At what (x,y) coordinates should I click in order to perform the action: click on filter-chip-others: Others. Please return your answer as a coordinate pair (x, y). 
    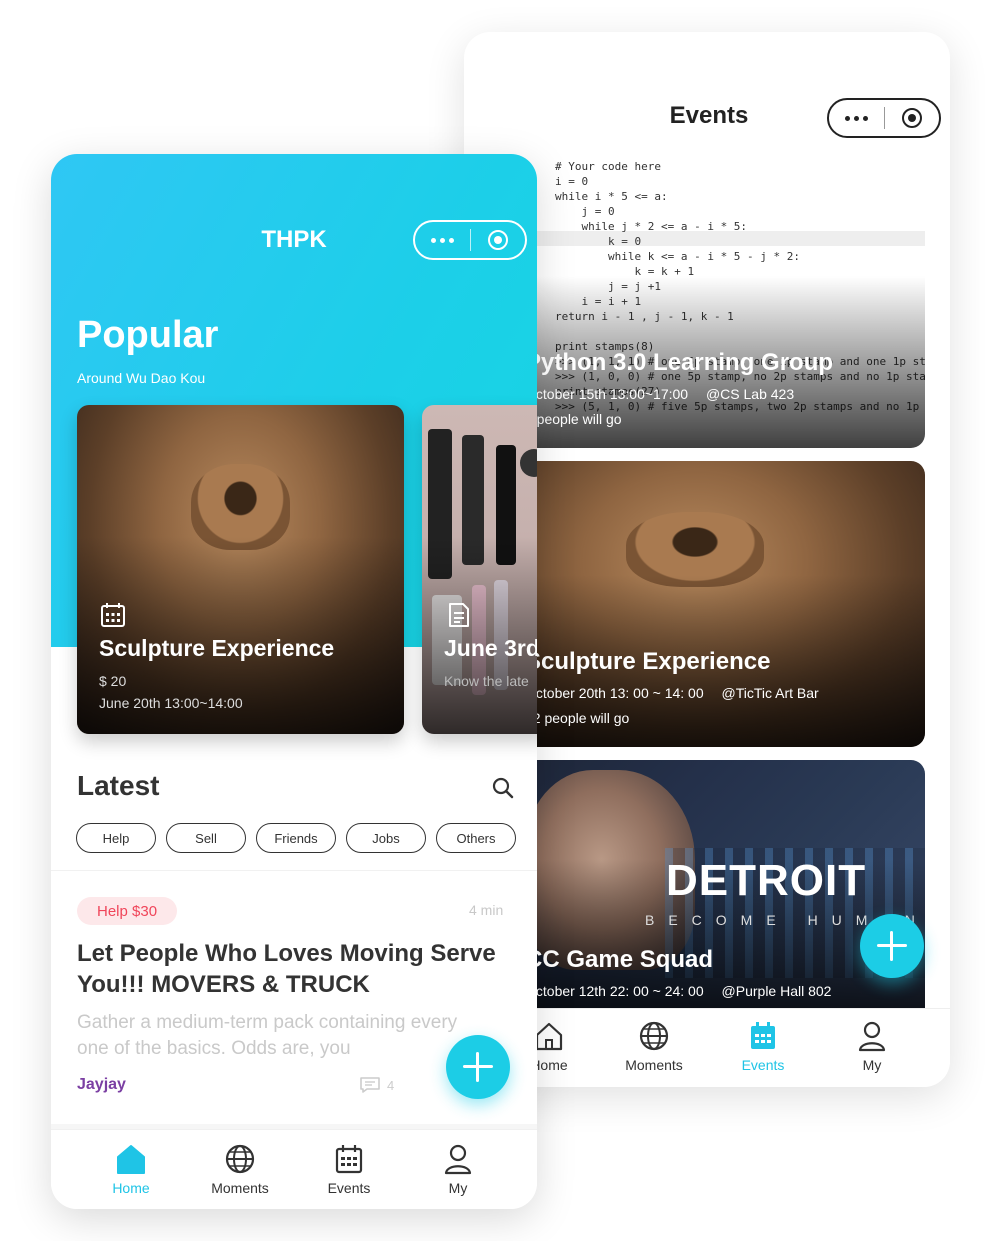
    Looking at the image, I should click on (476, 838).